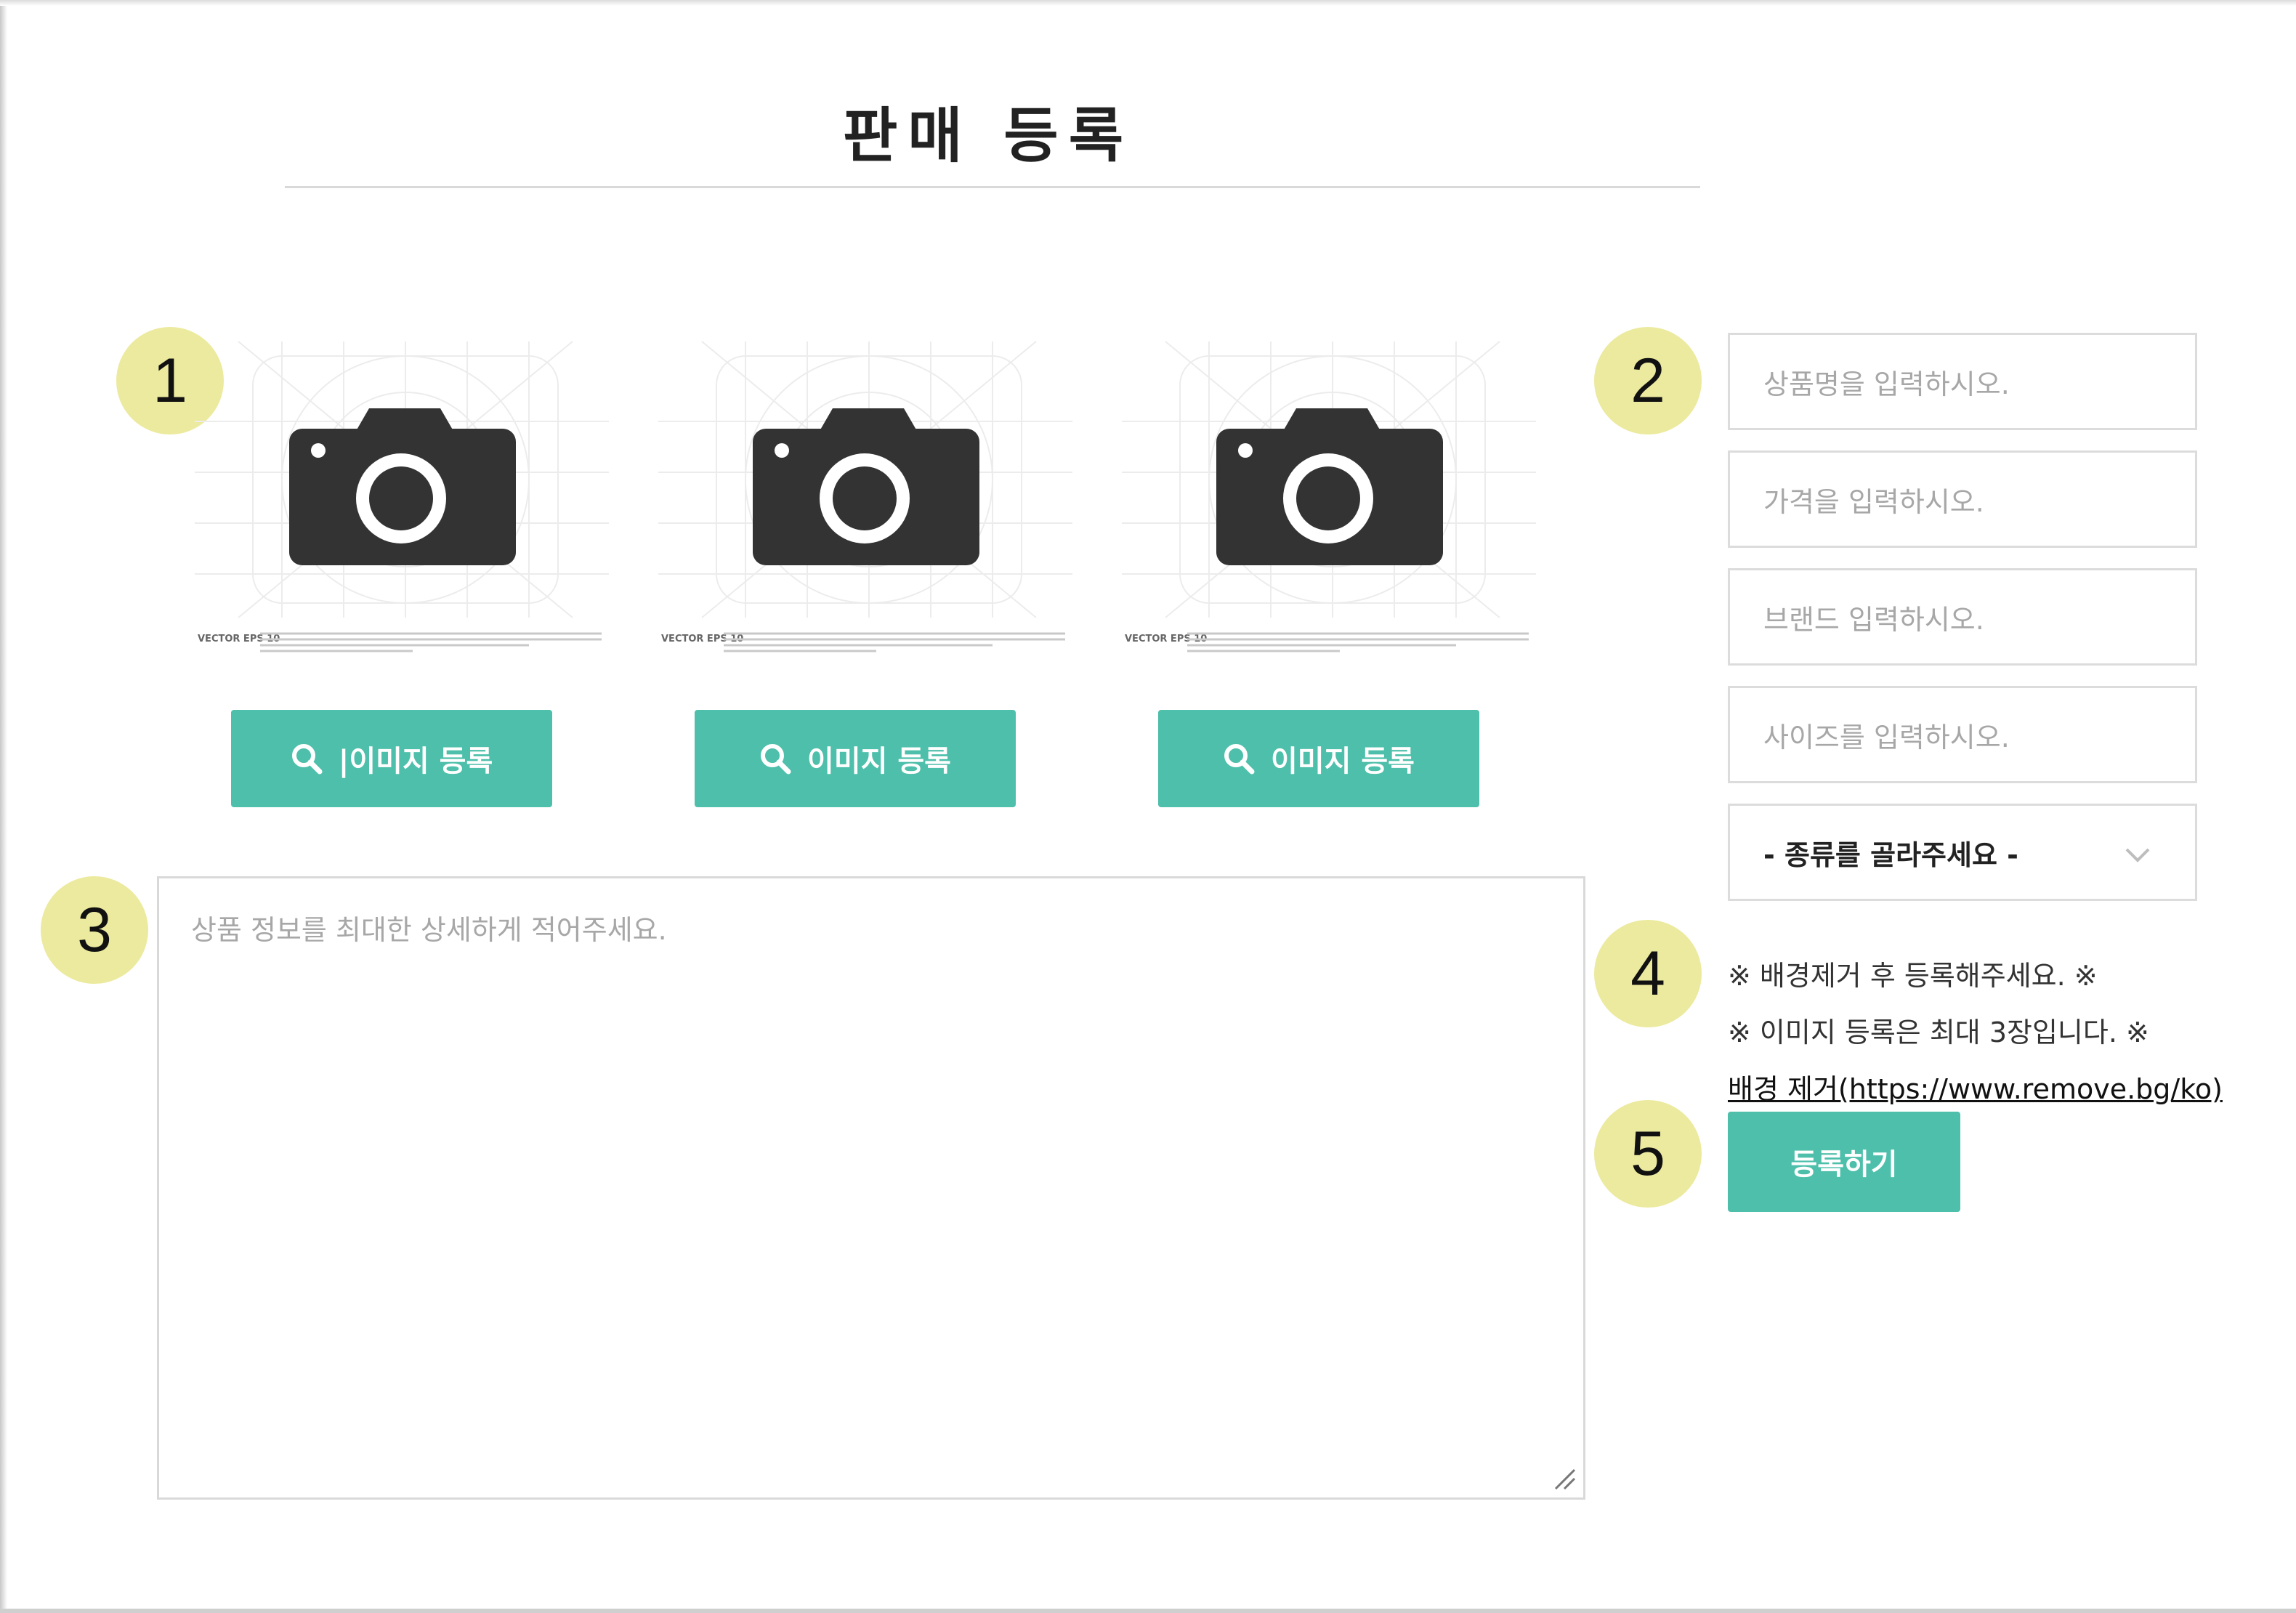 Image resolution: width=2296 pixels, height=1613 pixels. Describe the element at coordinates (1890, 854) in the screenshot. I see `category-select-value: - 종류를 골라주세요 -` at that location.